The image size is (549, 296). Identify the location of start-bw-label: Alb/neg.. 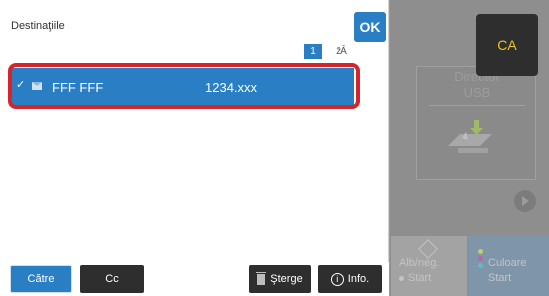
(419, 263).